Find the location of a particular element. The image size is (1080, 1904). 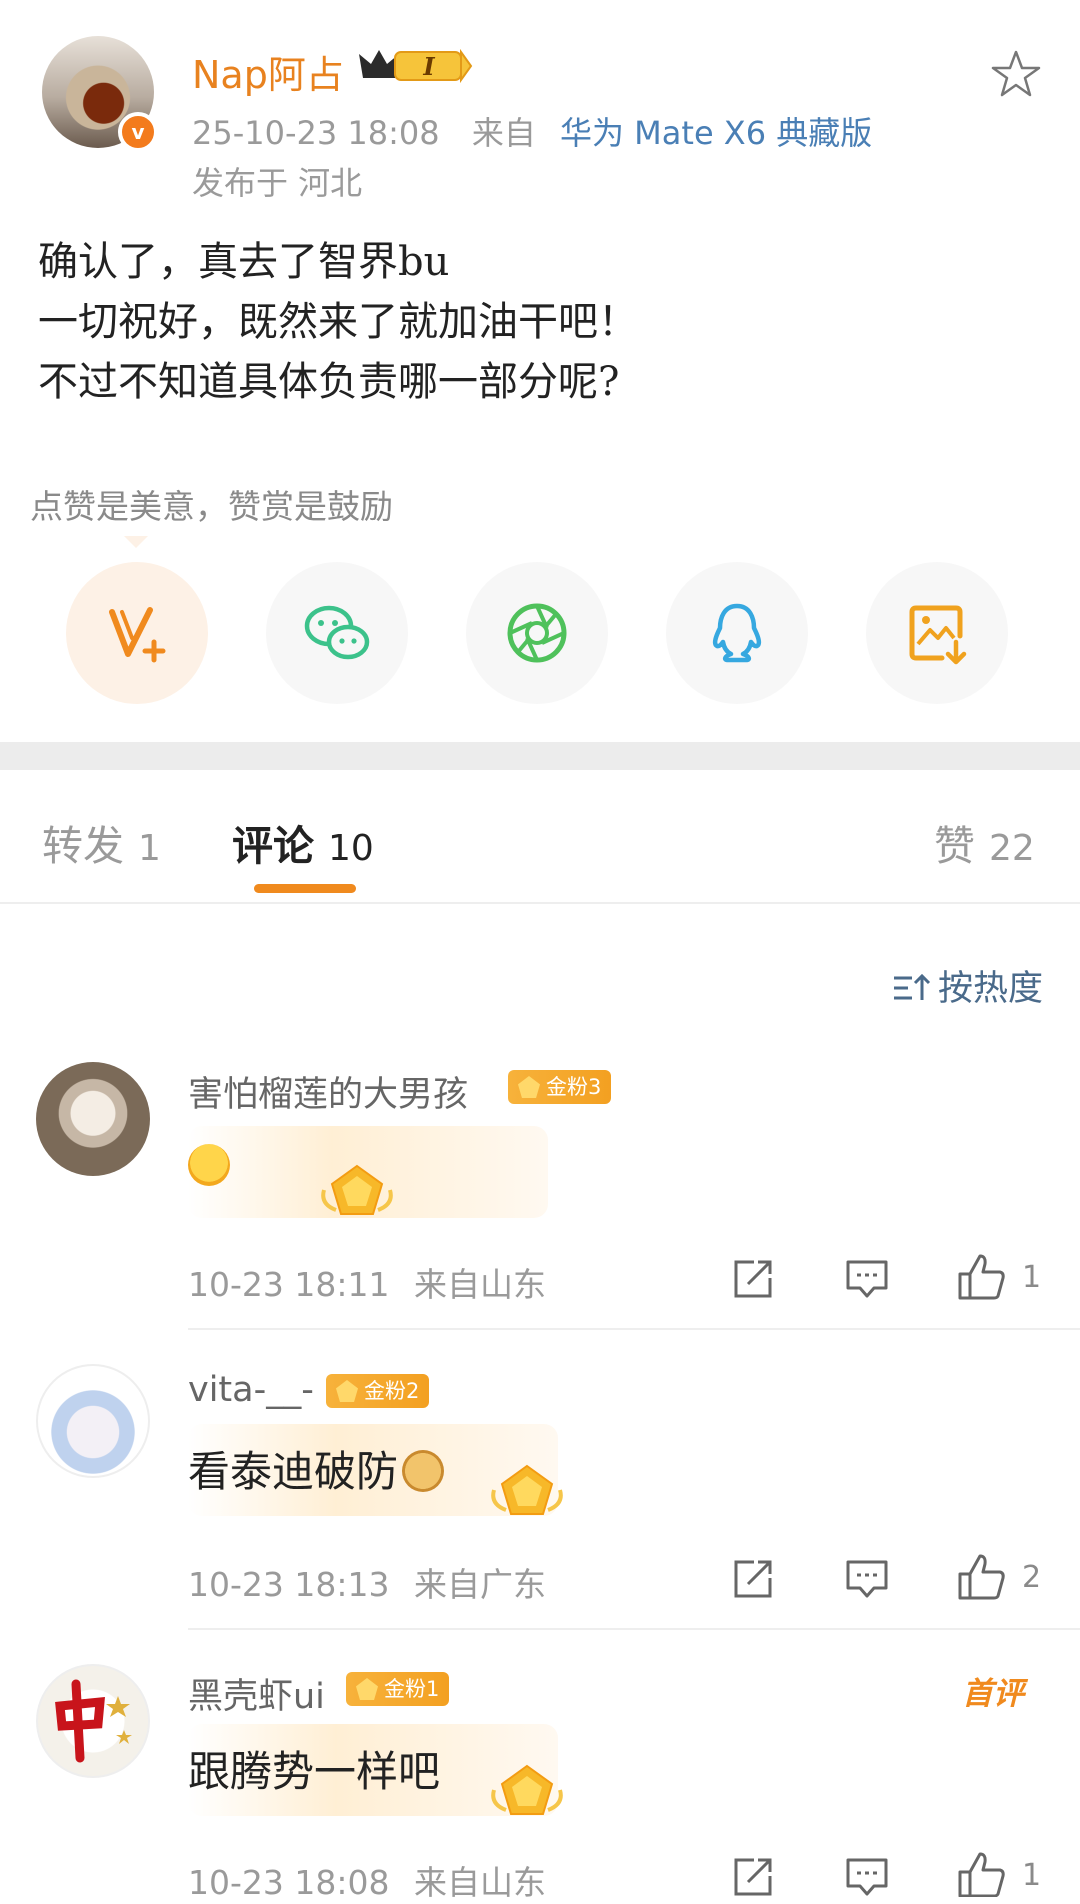

tab-likes-label: 赞 is located at coordinates (954, 846).